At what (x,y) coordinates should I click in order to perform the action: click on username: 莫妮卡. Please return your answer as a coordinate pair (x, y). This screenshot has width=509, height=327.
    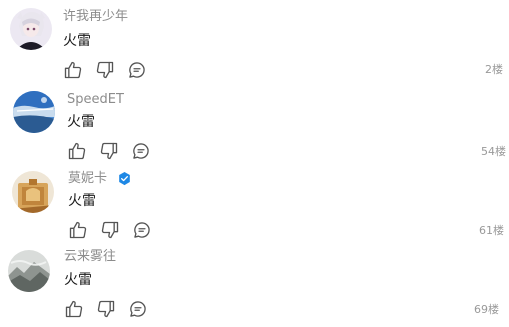
    Looking at the image, I should click on (87, 179).